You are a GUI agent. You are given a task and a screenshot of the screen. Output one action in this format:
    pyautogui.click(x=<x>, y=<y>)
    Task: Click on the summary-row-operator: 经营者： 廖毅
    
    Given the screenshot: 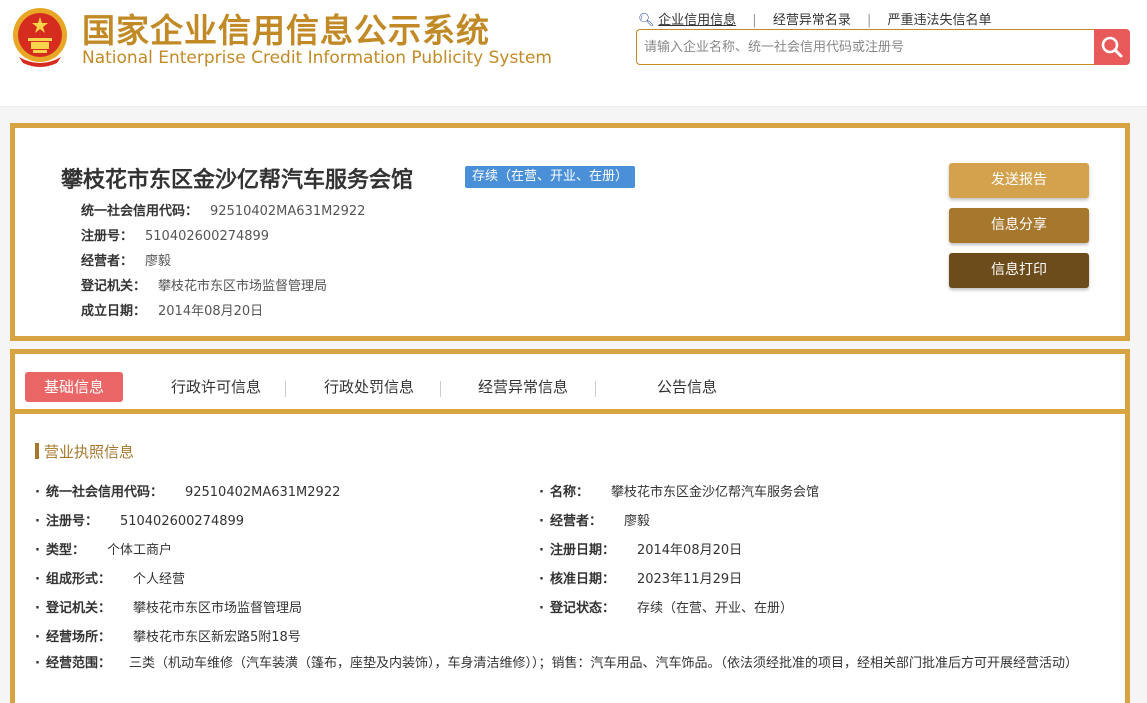 What is the action you would take?
    pyautogui.click(x=126, y=259)
    